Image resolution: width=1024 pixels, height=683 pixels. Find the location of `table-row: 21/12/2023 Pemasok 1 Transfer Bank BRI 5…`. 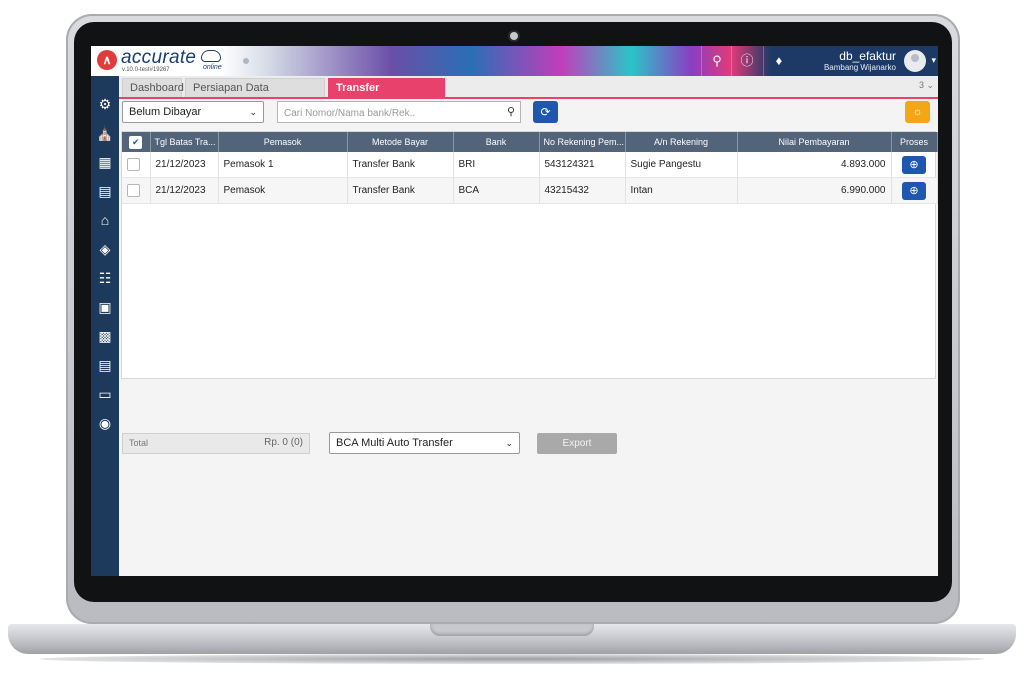

table-row: 21/12/2023 Pemasok 1 Transfer Bank BRI 5… is located at coordinates (530, 165).